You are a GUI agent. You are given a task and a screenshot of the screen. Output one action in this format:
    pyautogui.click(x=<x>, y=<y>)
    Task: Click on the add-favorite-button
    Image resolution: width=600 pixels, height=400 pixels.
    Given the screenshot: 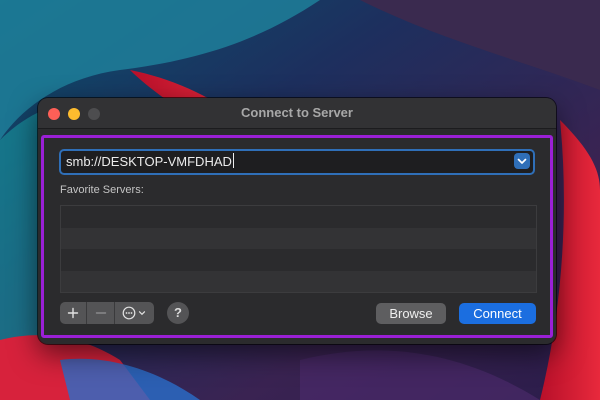 What is the action you would take?
    pyautogui.click(x=74, y=313)
    